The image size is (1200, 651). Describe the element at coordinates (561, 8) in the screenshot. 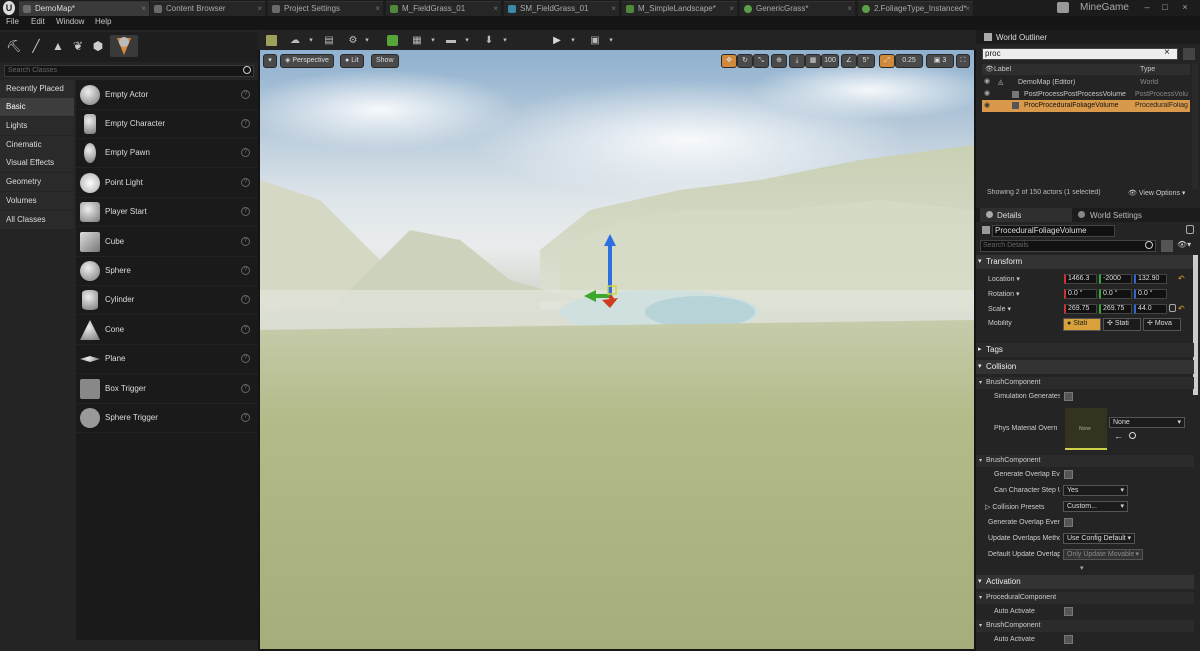

I see `tab-sm-fieldgrass: SM_FieldGrass_01 ×` at that location.